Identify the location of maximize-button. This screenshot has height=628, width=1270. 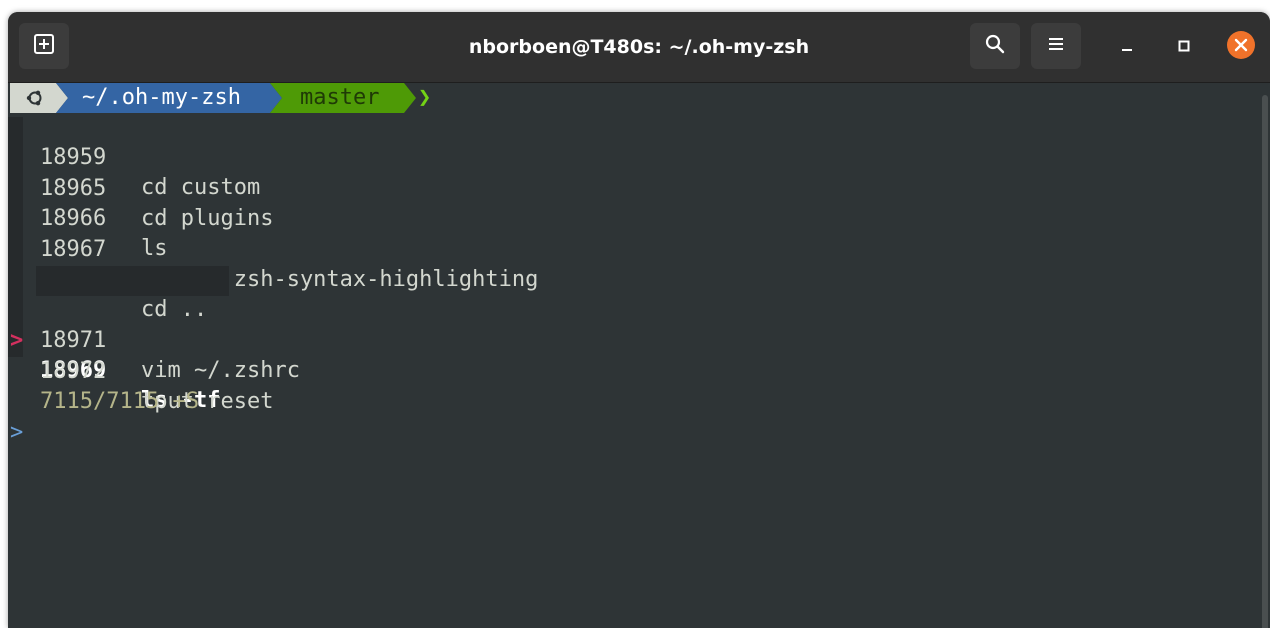
(1184, 47).